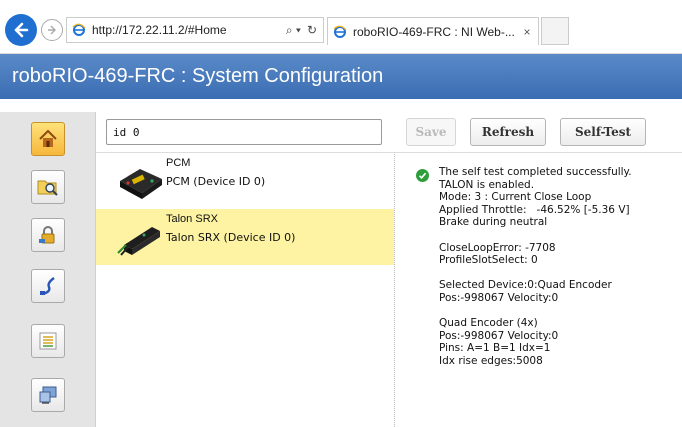 The height and width of the screenshot is (427, 682). What do you see at coordinates (491, 360) in the screenshot?
I see `self-test-line: Idx rise edges:5008` at bounding box center [491, 360].